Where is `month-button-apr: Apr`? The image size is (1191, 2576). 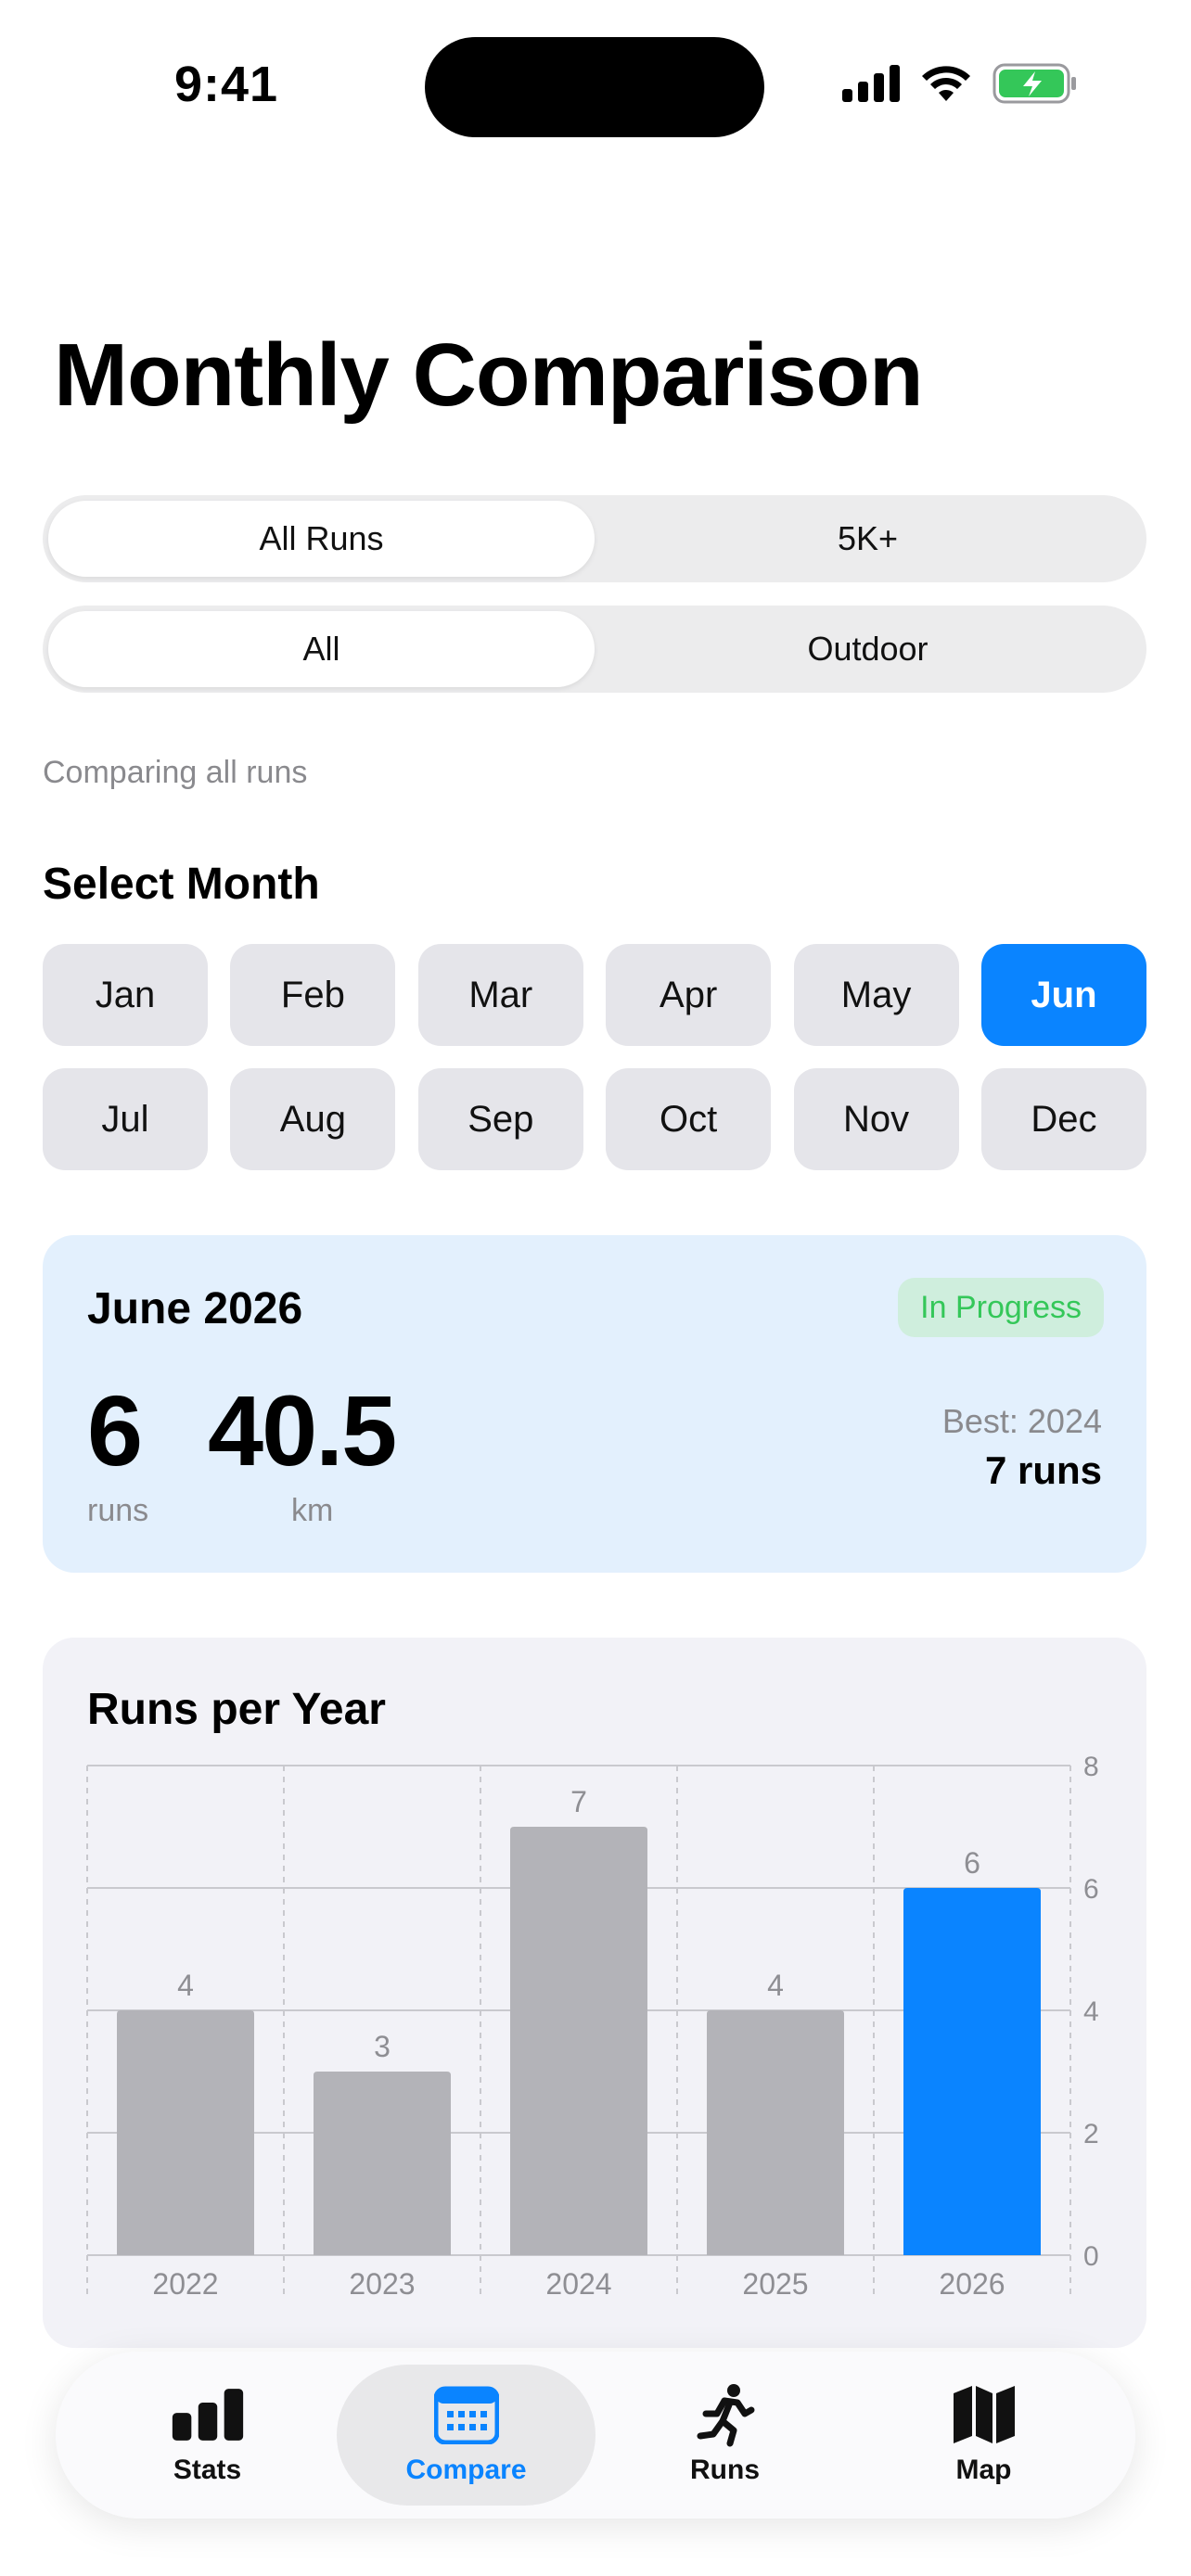 month-button-apr: Apr is located at coordinates (689, 995).